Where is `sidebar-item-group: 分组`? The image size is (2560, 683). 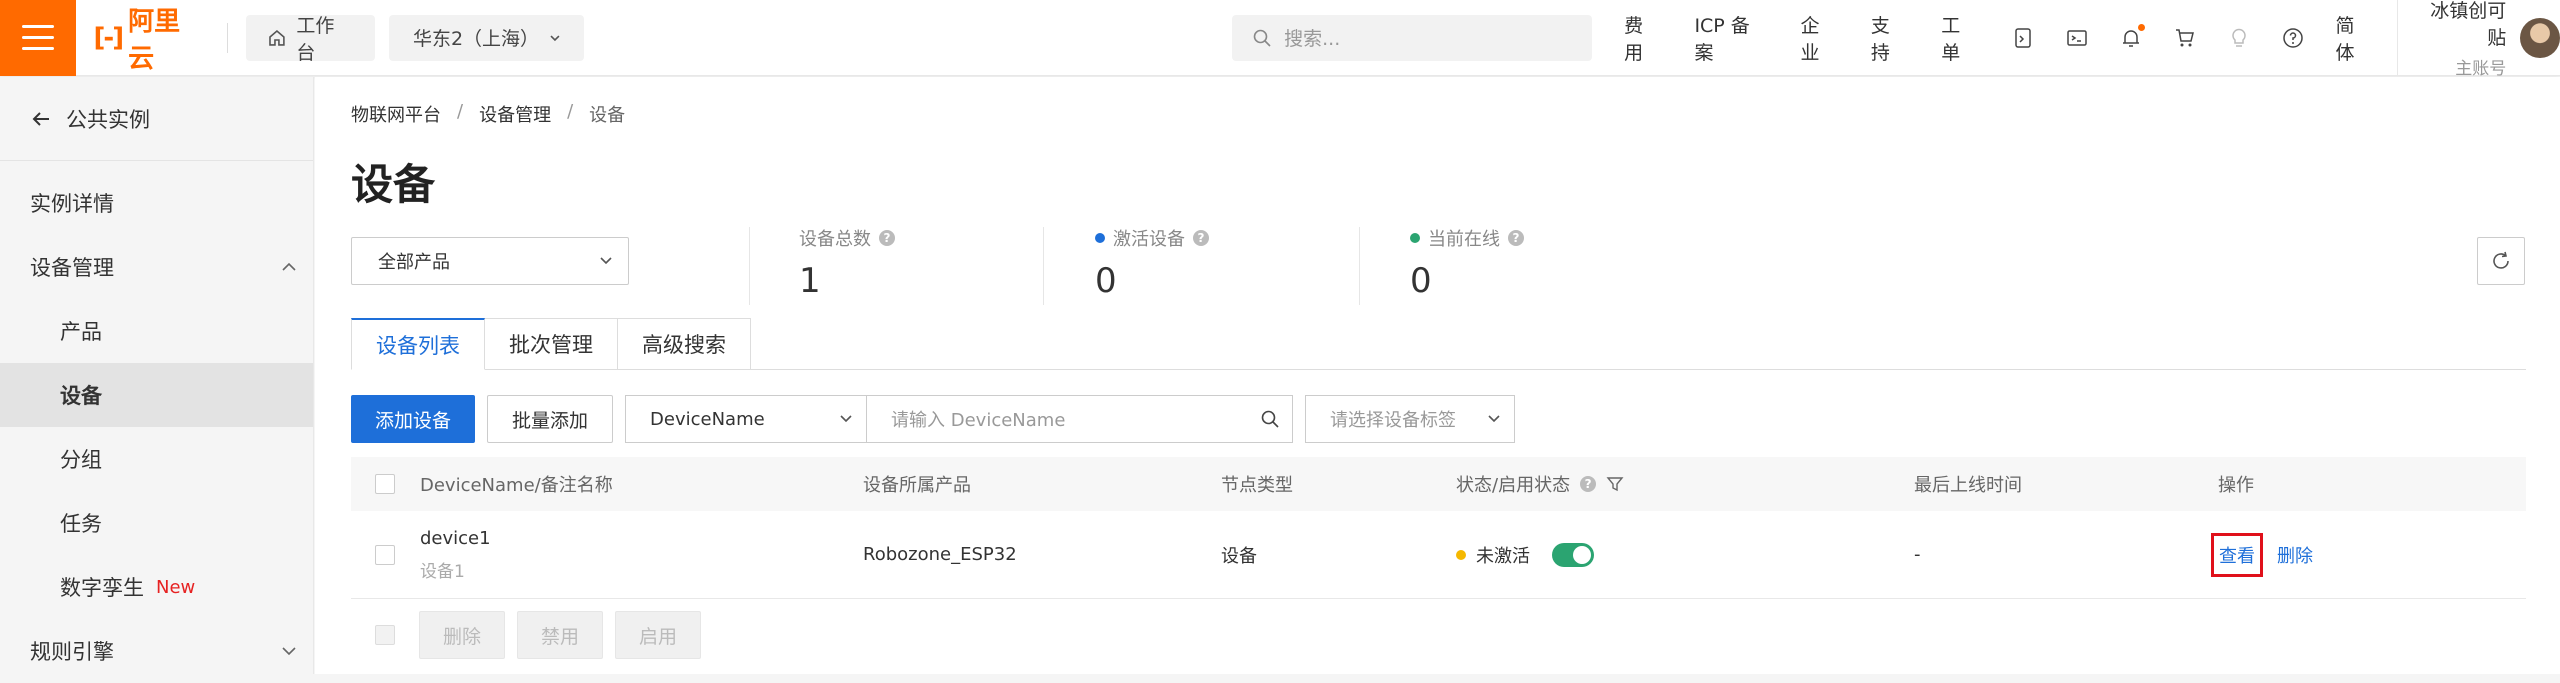 sidebar-item-group: 分组 is located at coordinates (156, 459).